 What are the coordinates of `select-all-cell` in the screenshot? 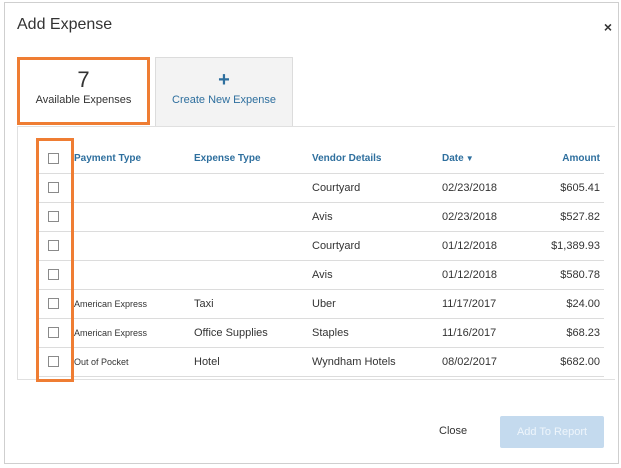 It's located at (56, 159).